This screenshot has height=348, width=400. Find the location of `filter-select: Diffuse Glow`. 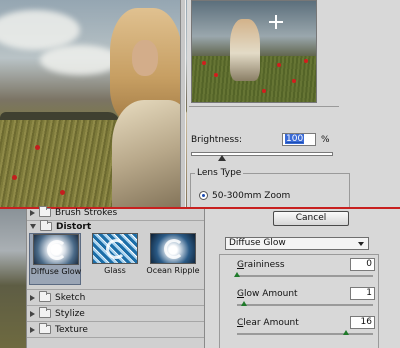

filter-select: Diffuse Glow is located at coordinates (297, 243).